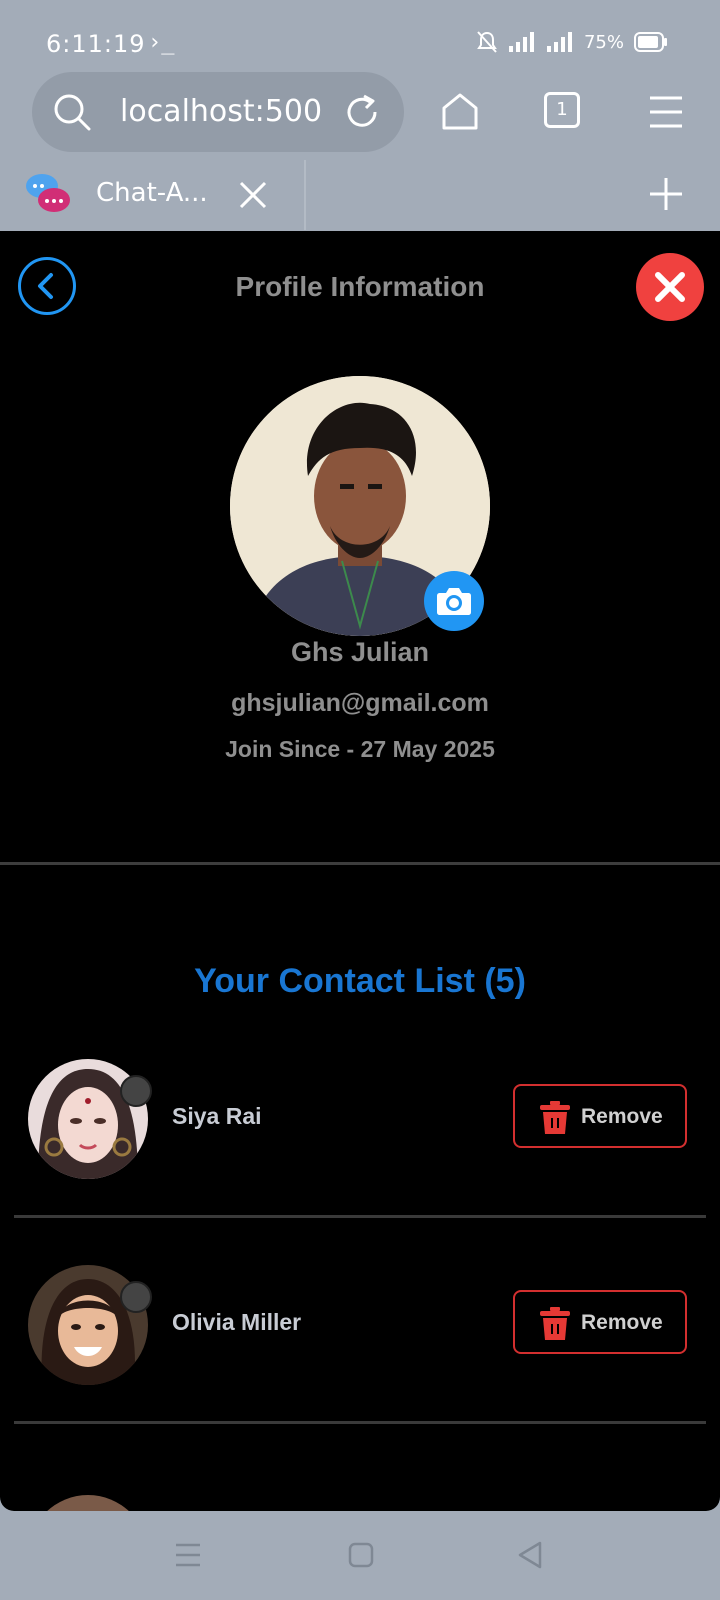 Image resolution: width=720 pixels, height=1600 pixels. What do you see at coordinates (650, 42) in the screenshot?
I see `battery-icon` at bounding box center [650, 42].